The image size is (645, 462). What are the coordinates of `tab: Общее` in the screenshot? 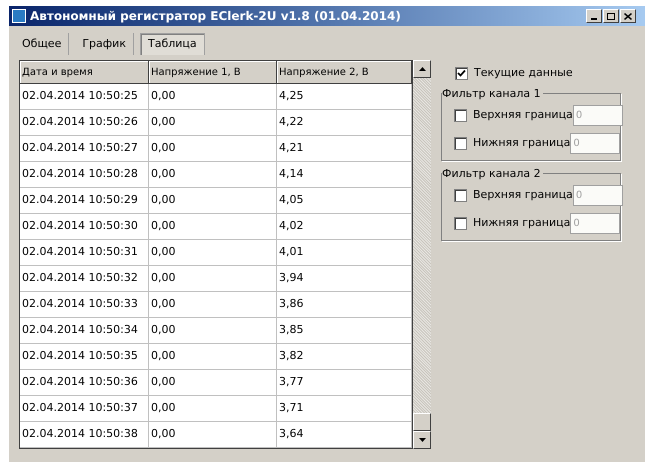 It's located at (42, 44).